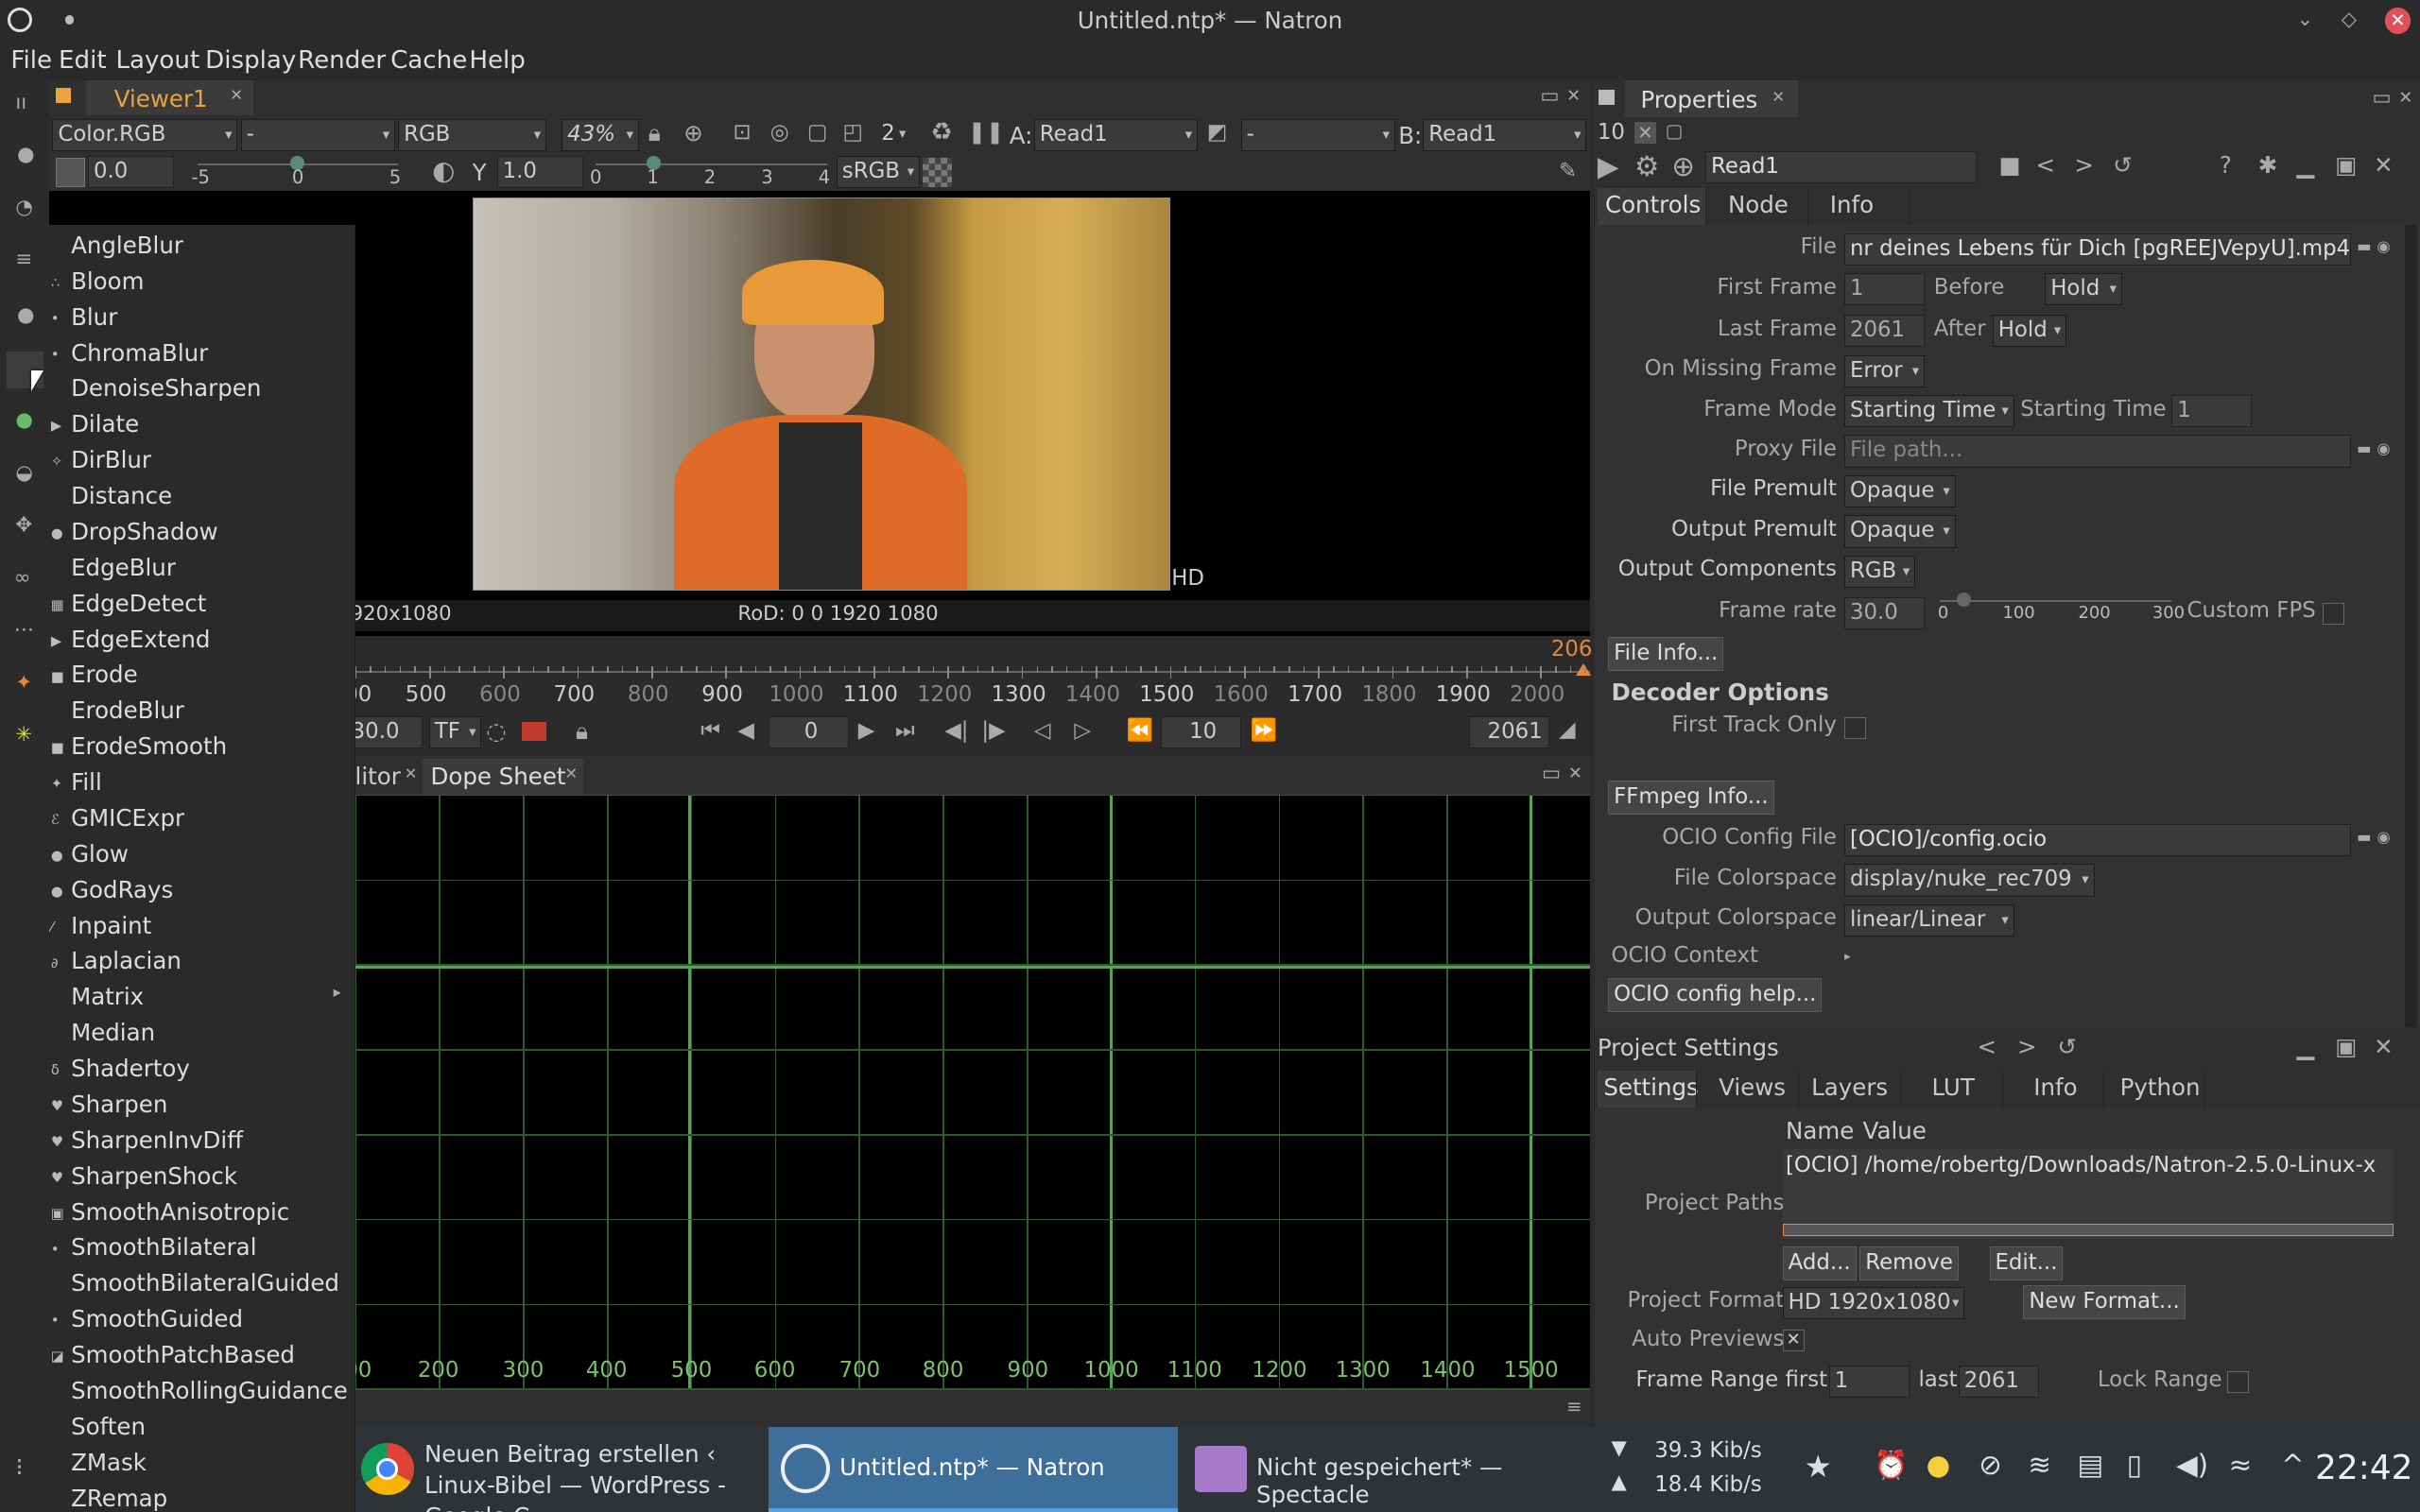 The width and height of the screenshot is (2420, 1512). What do you see at coordinates (1909, 1263) in the screenshot?
I see `remove-path-button: Remove` at bounding box center [1909, 1263].